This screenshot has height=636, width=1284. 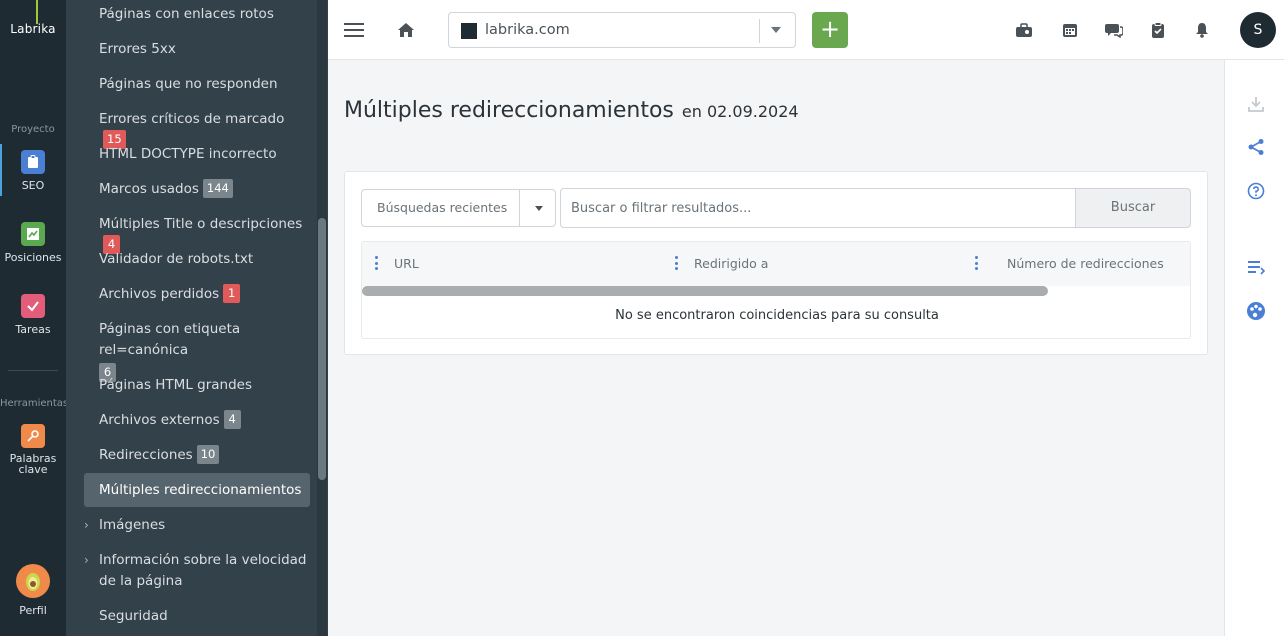 I want to click on count-badge: 144, so click(x=217, y=188).